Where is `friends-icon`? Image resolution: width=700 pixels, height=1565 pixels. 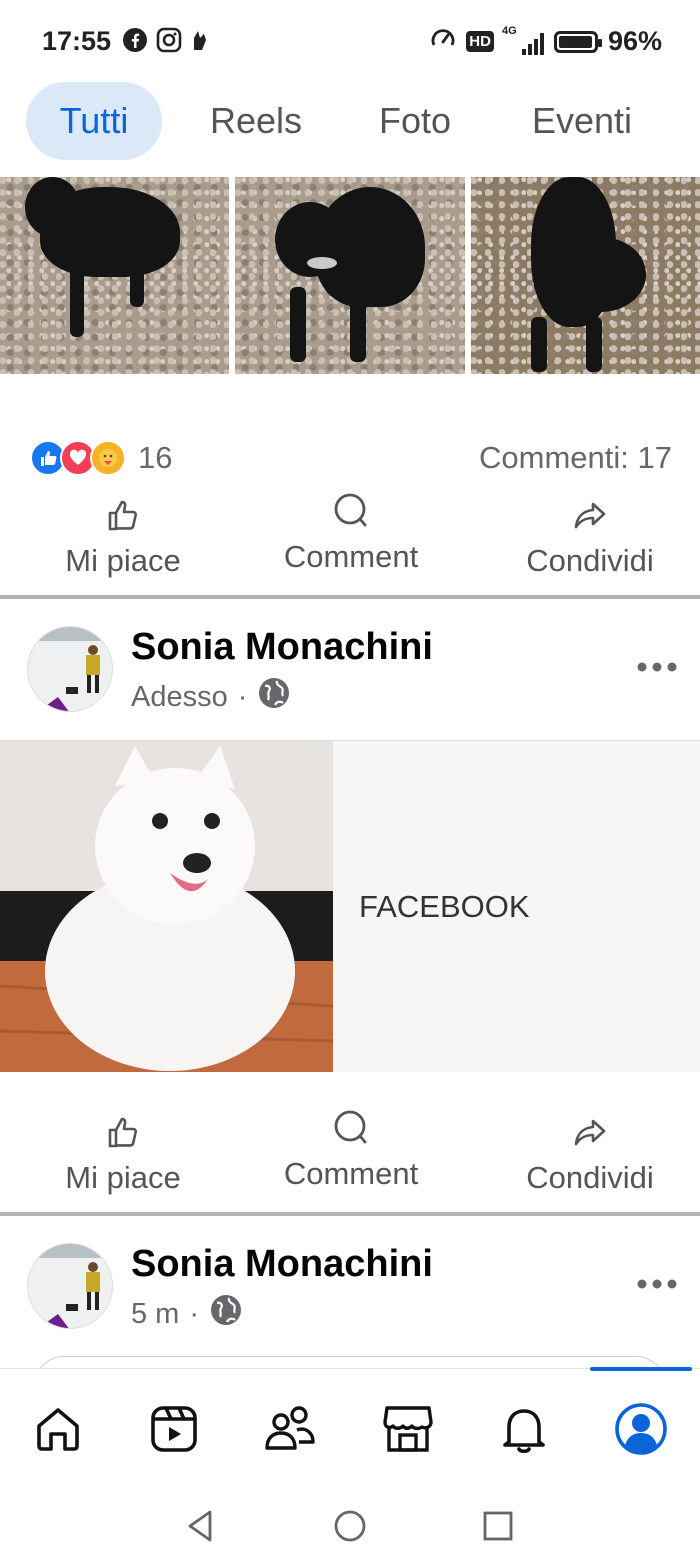
friends-icon is located at coordinates (290, 1429).